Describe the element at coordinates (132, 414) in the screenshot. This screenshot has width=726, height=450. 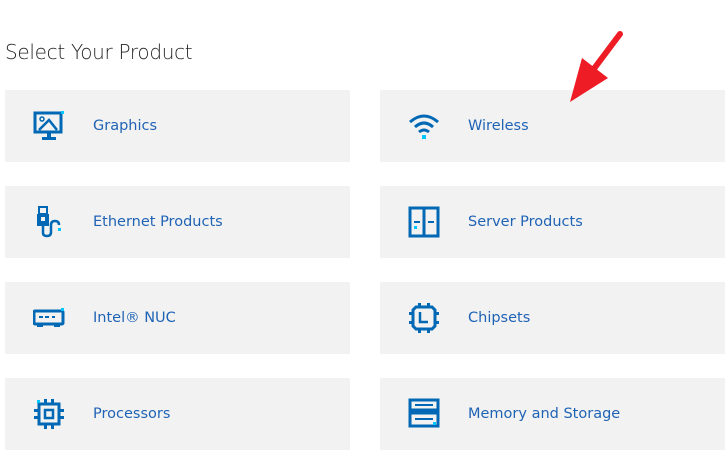
I see `product-label: Processors` at that location.